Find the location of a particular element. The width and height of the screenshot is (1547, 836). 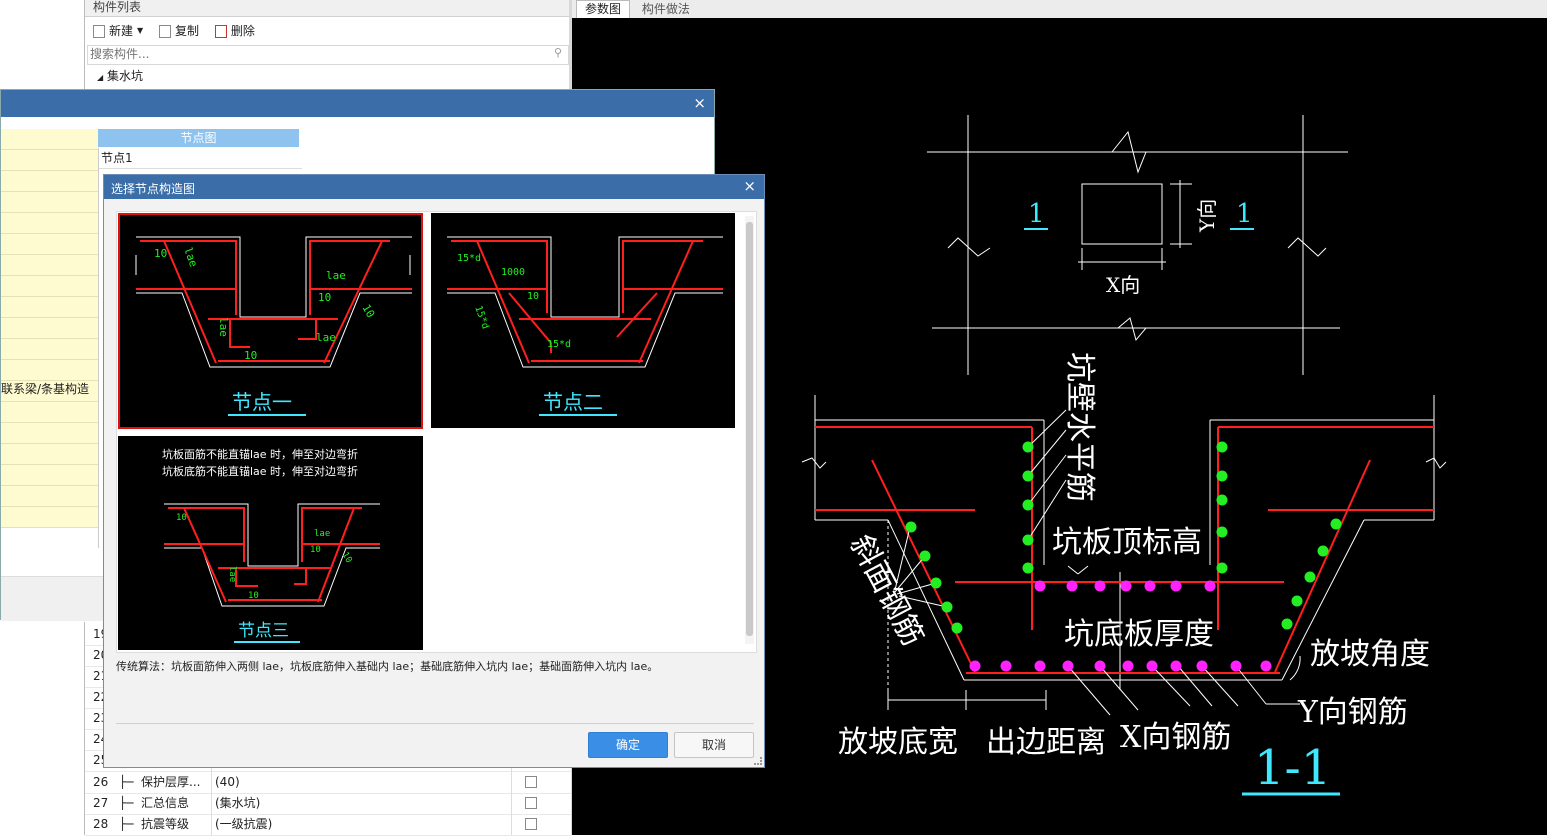

copy-button: 复制 is located at coordinates (179, 31).